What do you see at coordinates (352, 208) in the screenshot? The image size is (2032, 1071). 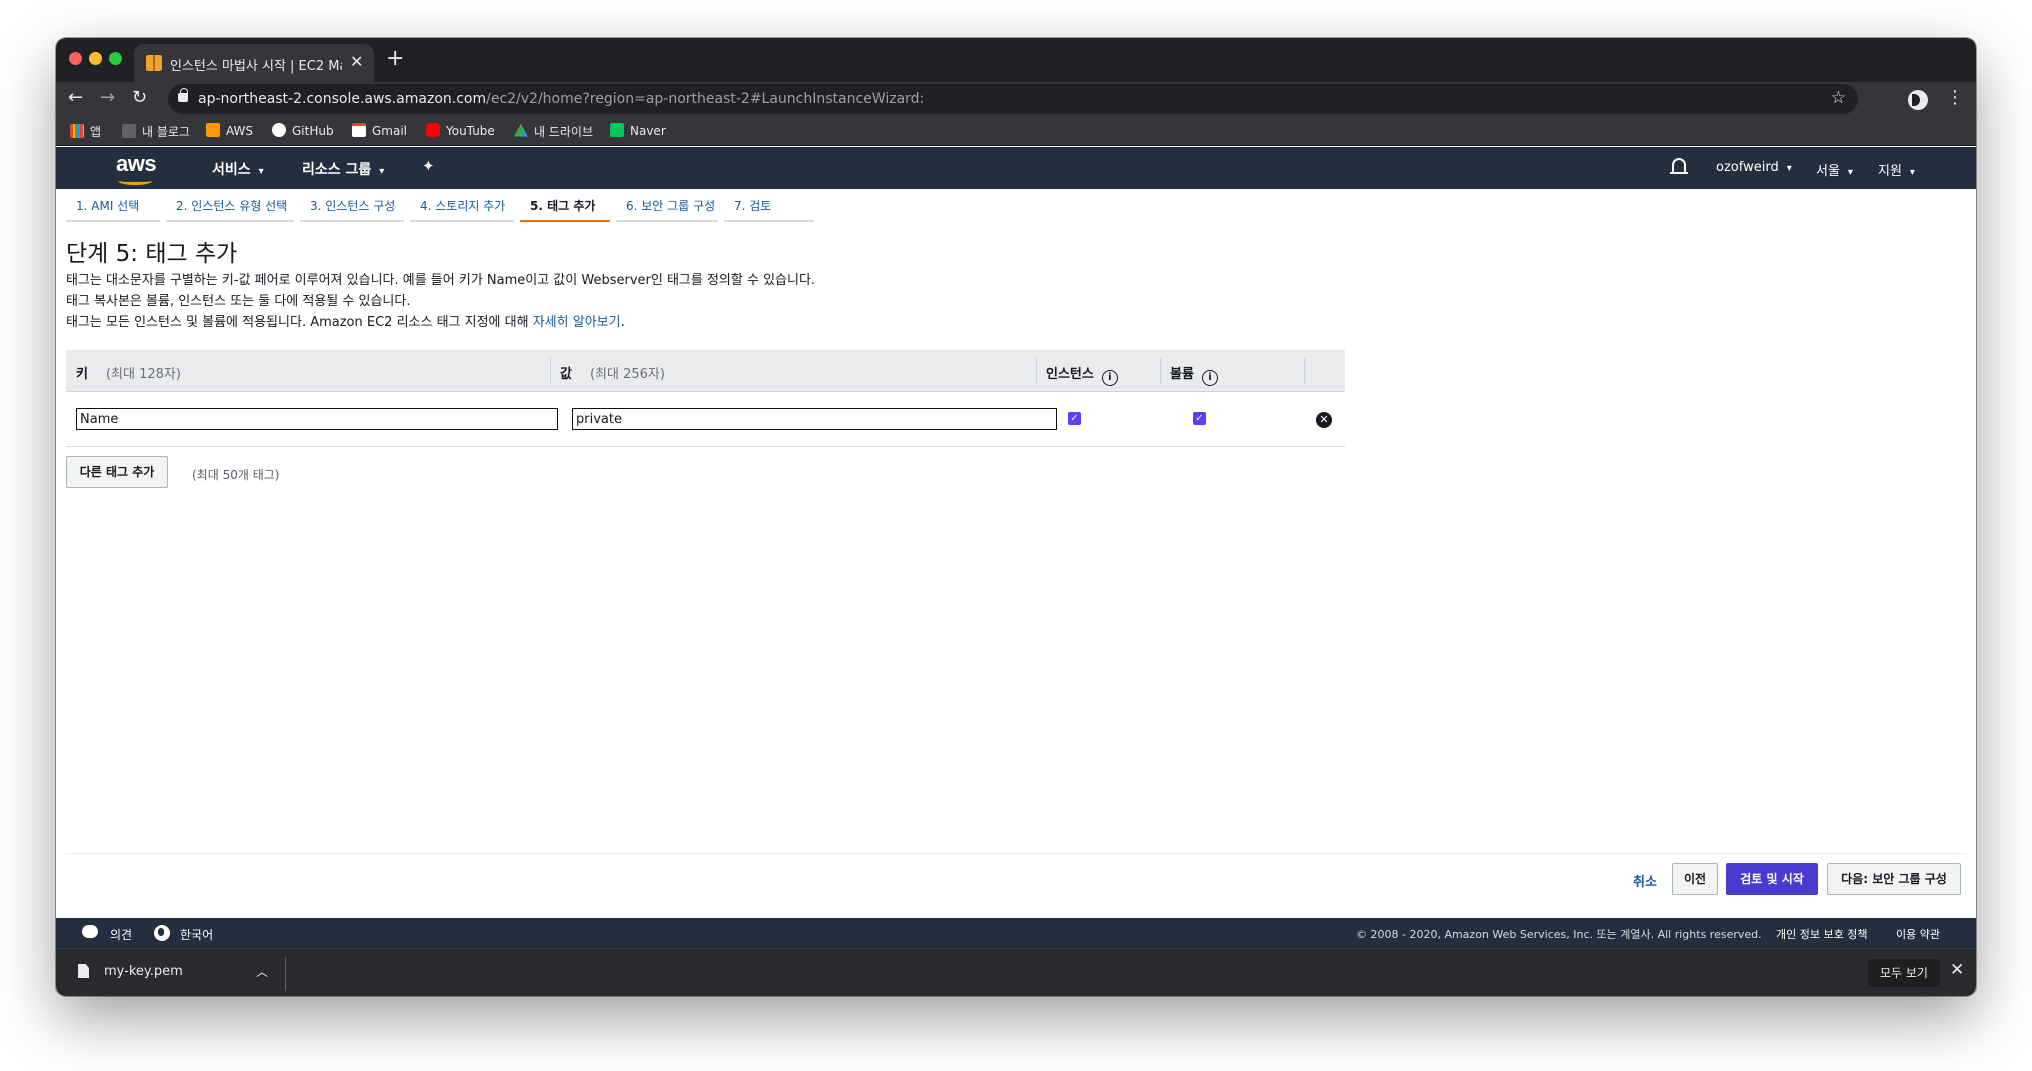 I see `step-configure: 3. 인스턴스 구성` at bounding box center [352, 208].